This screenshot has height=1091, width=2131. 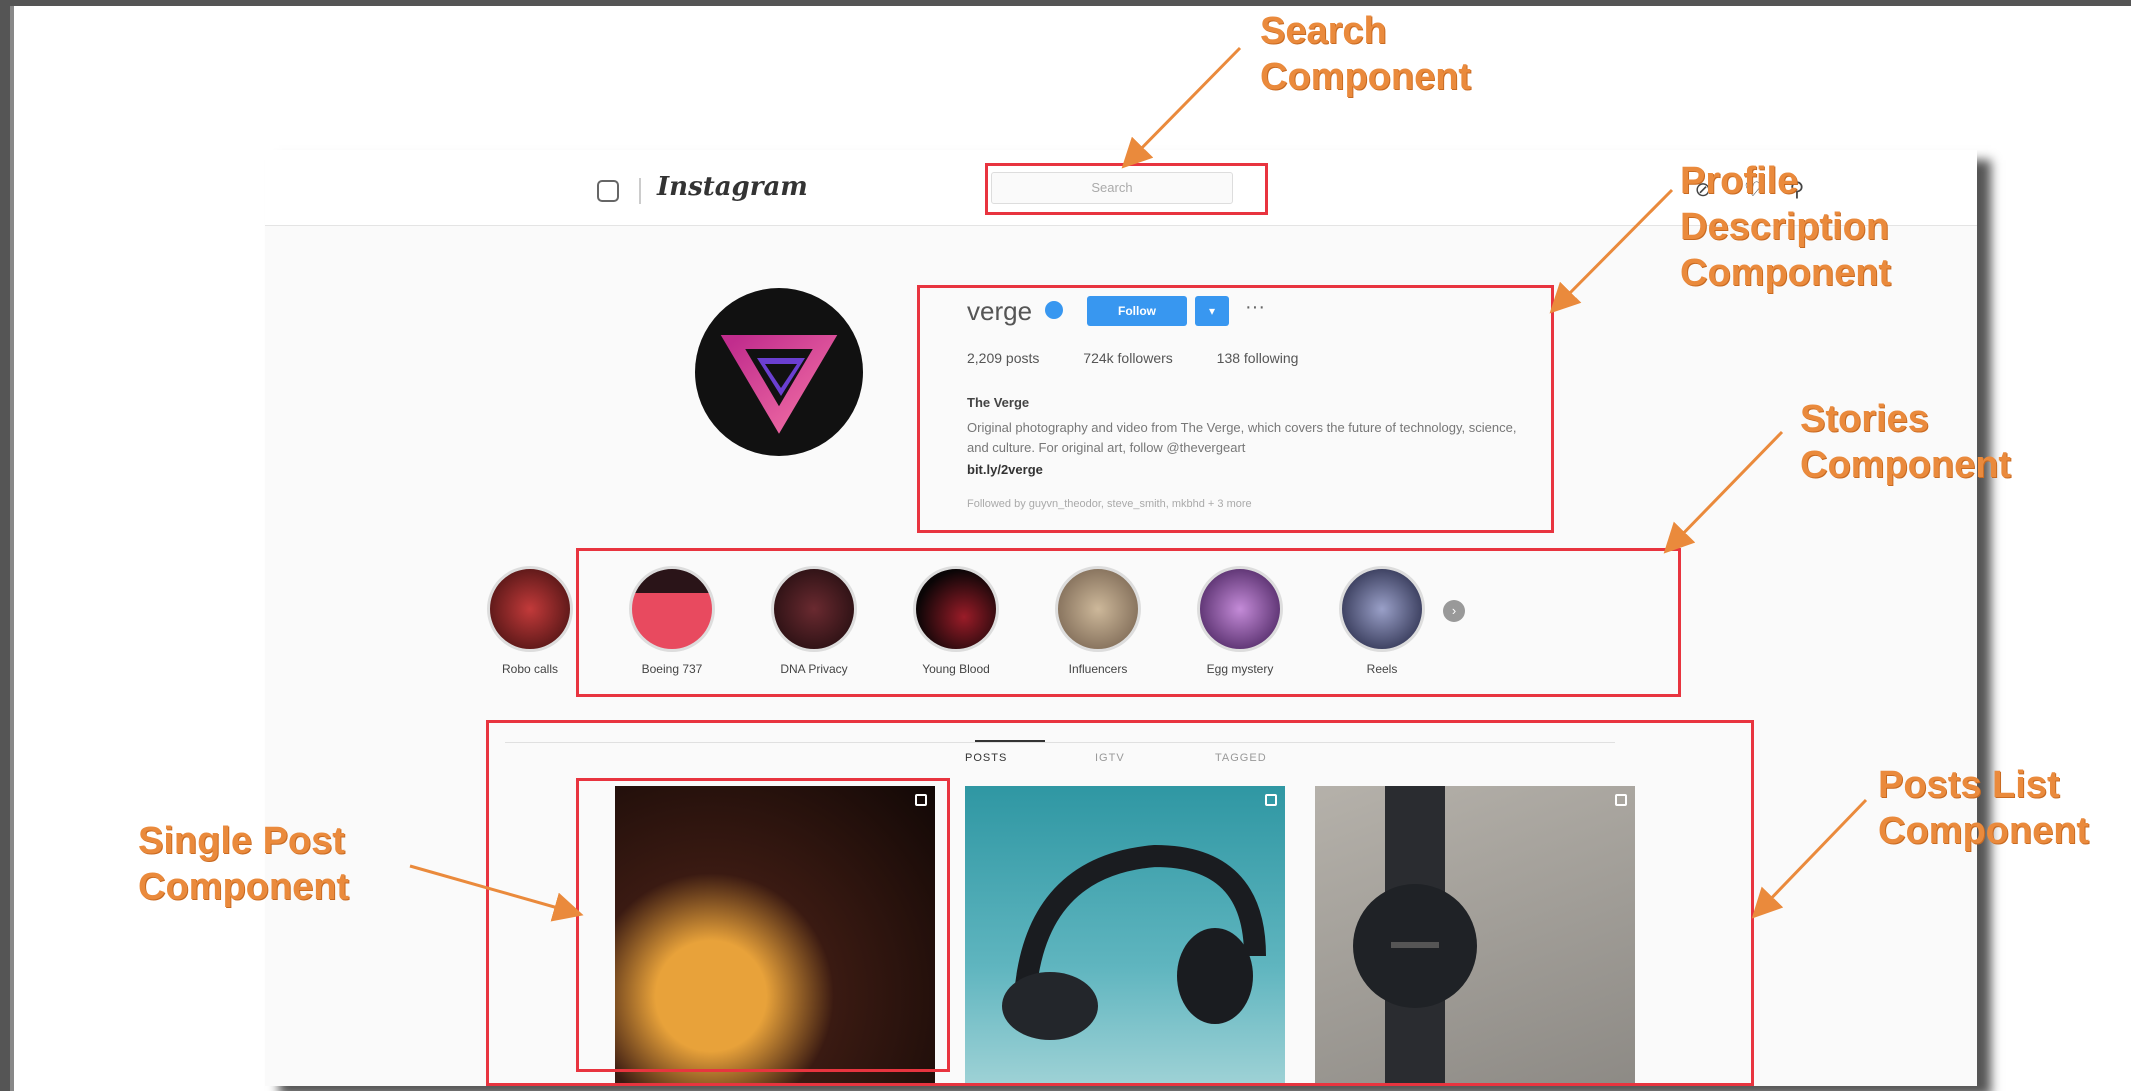 What do you see at coordinates (1723, 492) in the screenshot?
I see `stories-arrow` at bounding box center [1723, 492].